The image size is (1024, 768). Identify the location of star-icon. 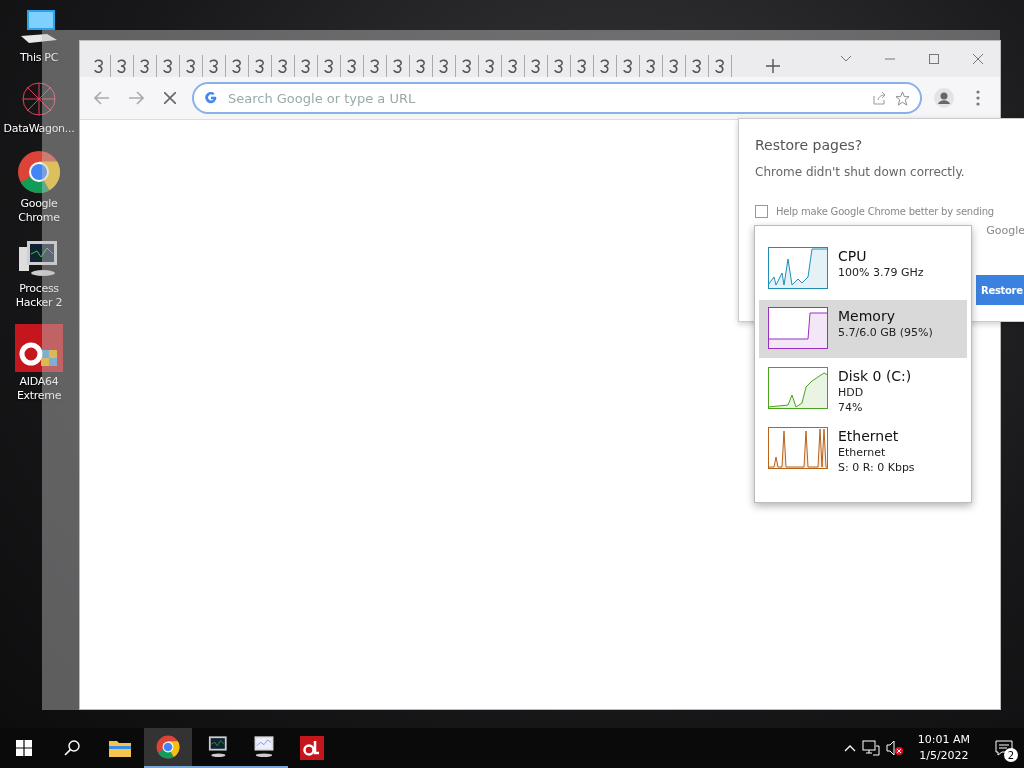
(902, 98).